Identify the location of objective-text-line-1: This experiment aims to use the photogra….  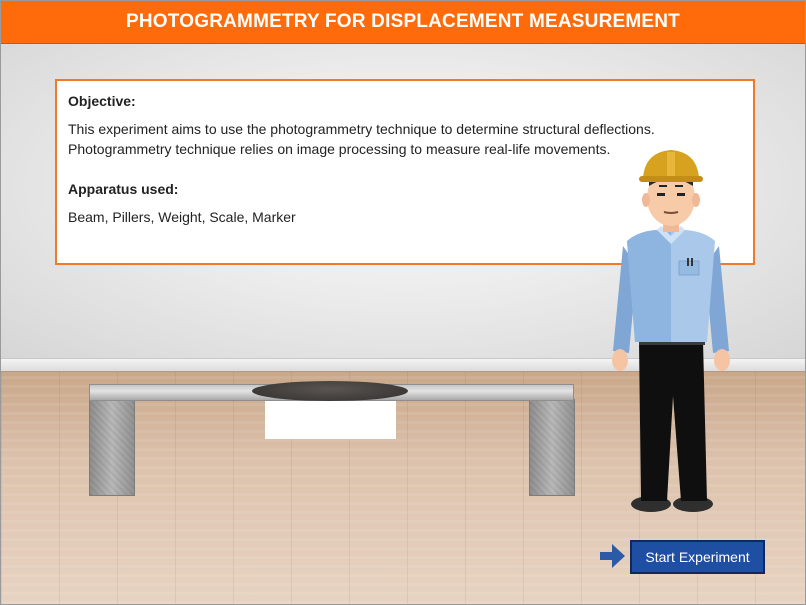
(361, 129).